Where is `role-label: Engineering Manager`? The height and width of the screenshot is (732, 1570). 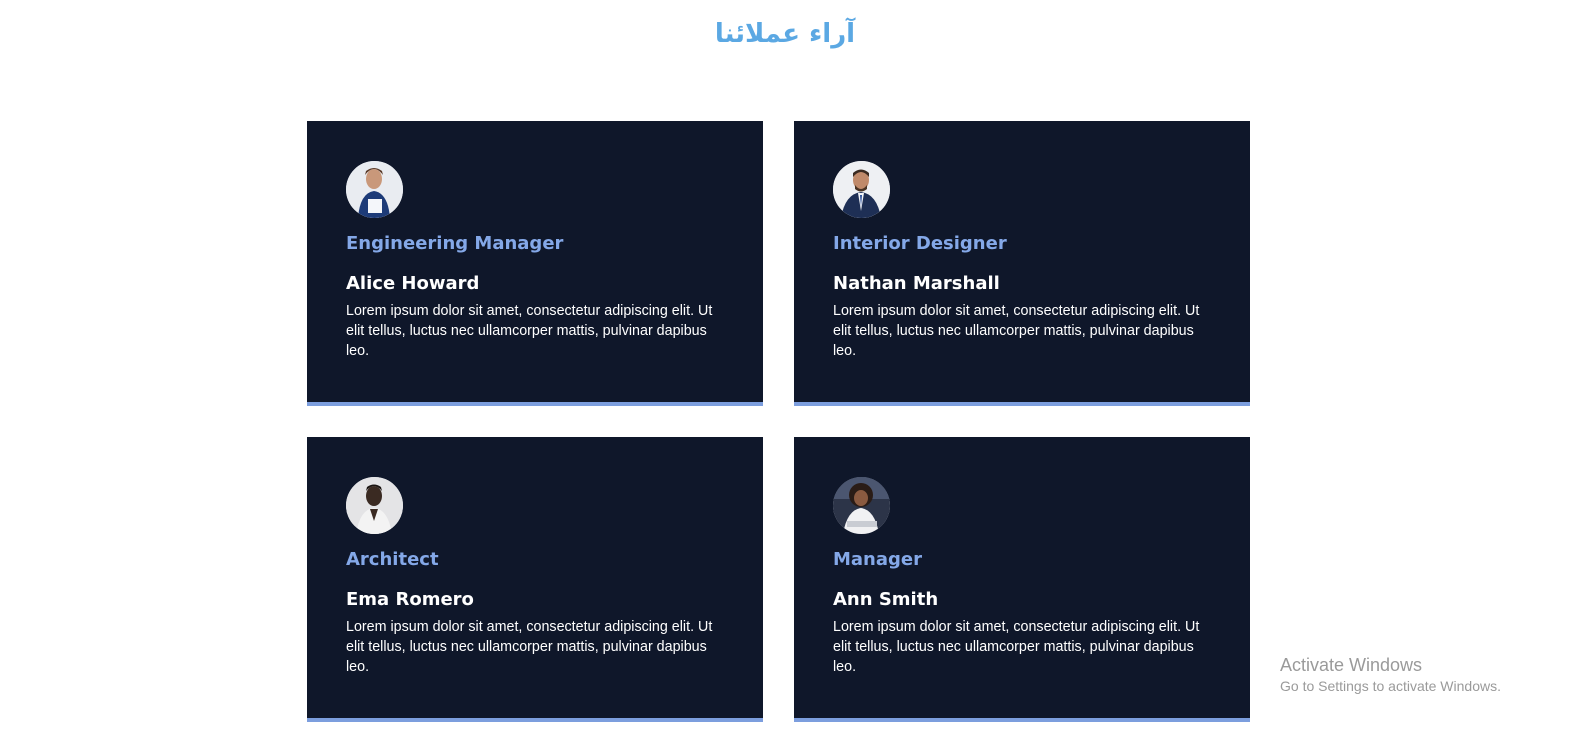 role-label: Engineering Manager is located at coordinates (455, 243).